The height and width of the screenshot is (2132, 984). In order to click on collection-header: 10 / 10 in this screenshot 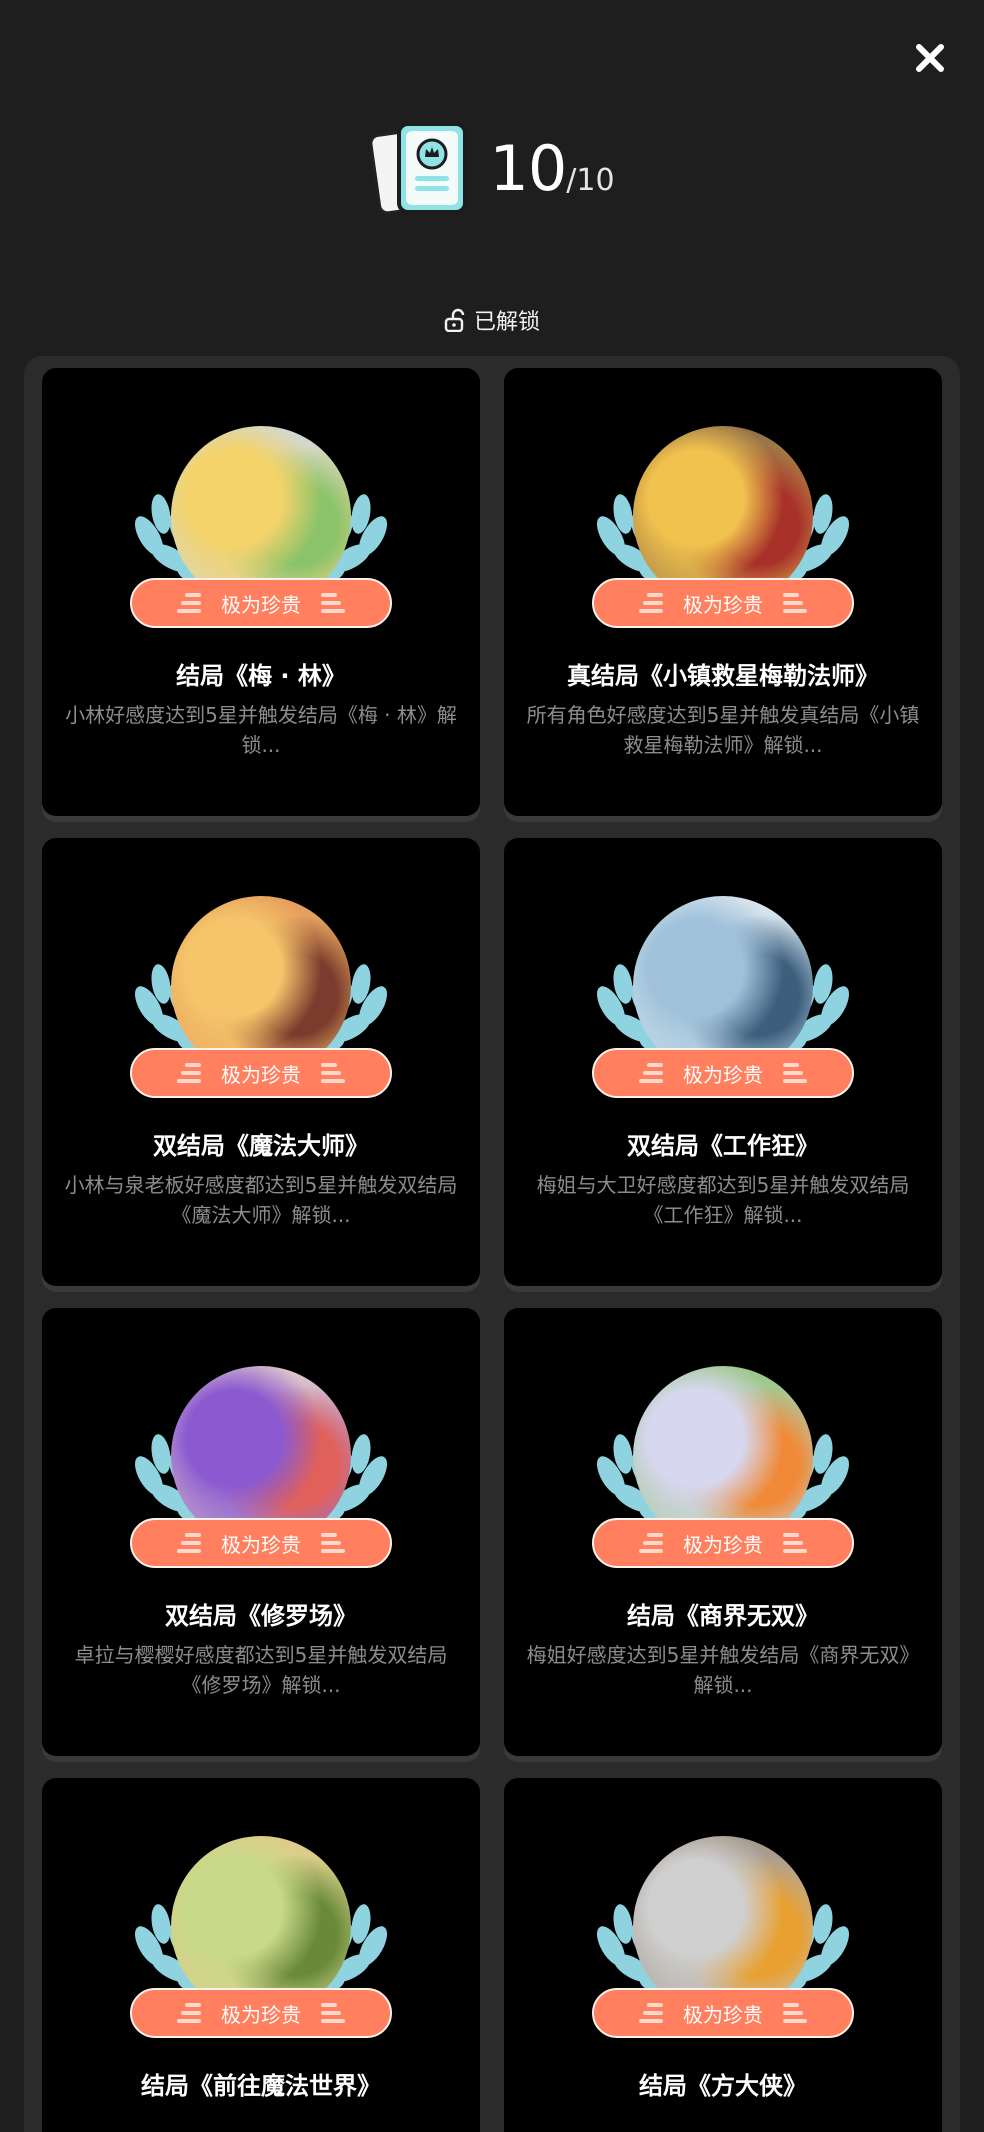, I will do `click(492, 168)`.